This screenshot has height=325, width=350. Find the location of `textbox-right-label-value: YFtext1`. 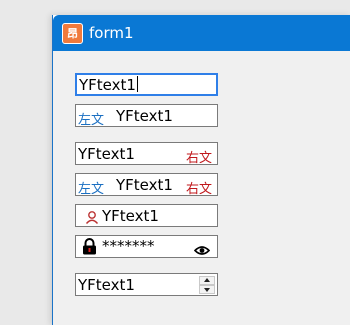

textbox-right-label-value: YFtext1 is located at coordinates (106, 154).